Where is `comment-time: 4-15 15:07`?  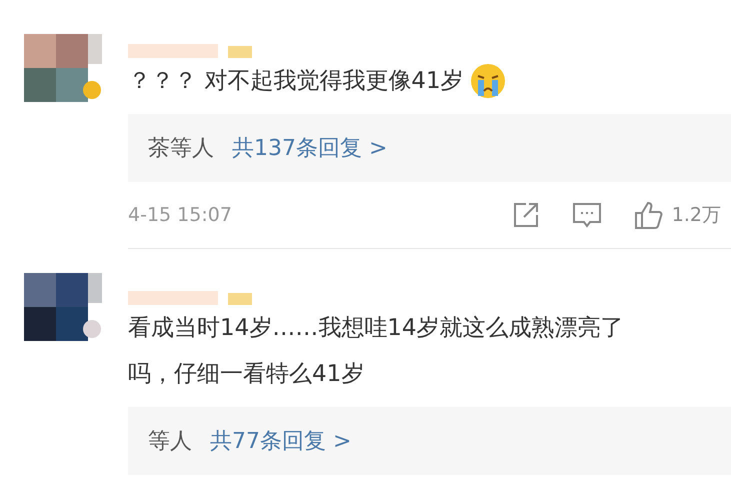
comment-time: 4-15 15:07 is located at coordinates (180, 215).